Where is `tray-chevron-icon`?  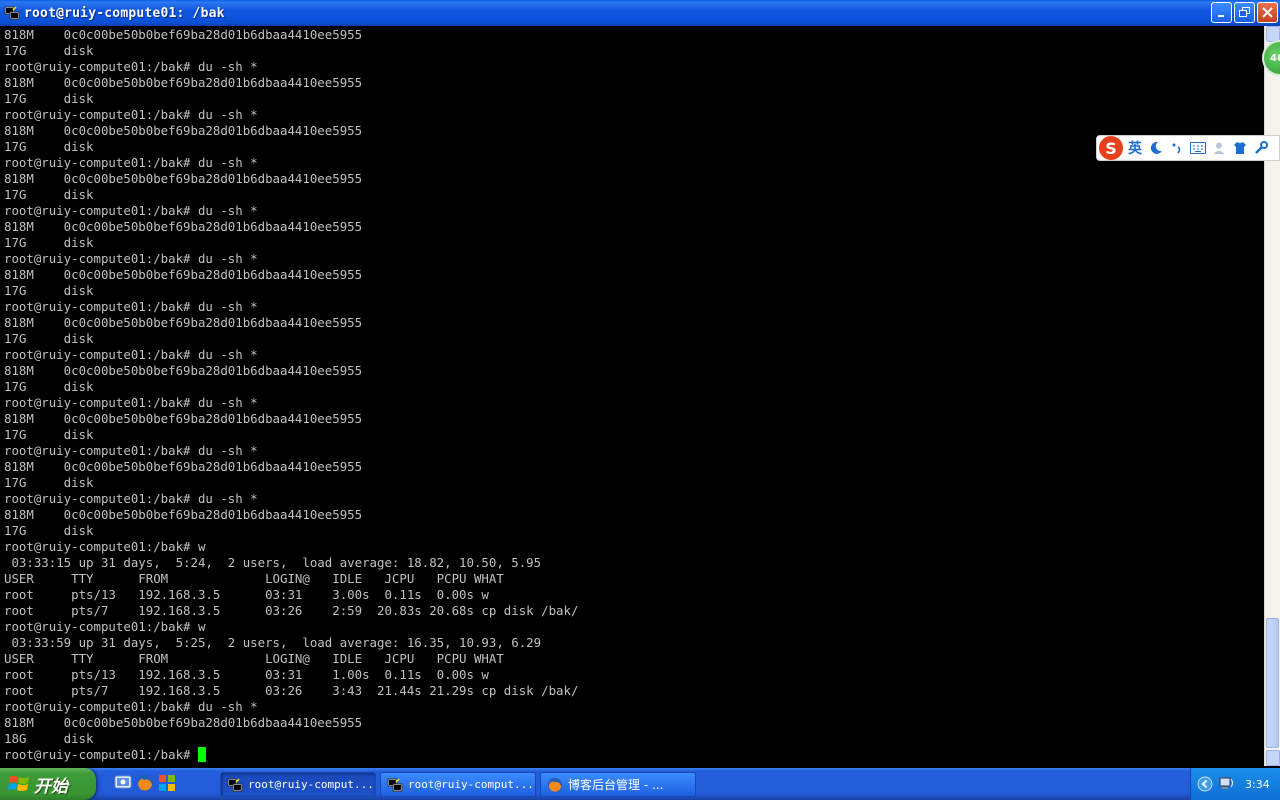 tray-chevron-icon is located at coordinates (1205, 784).